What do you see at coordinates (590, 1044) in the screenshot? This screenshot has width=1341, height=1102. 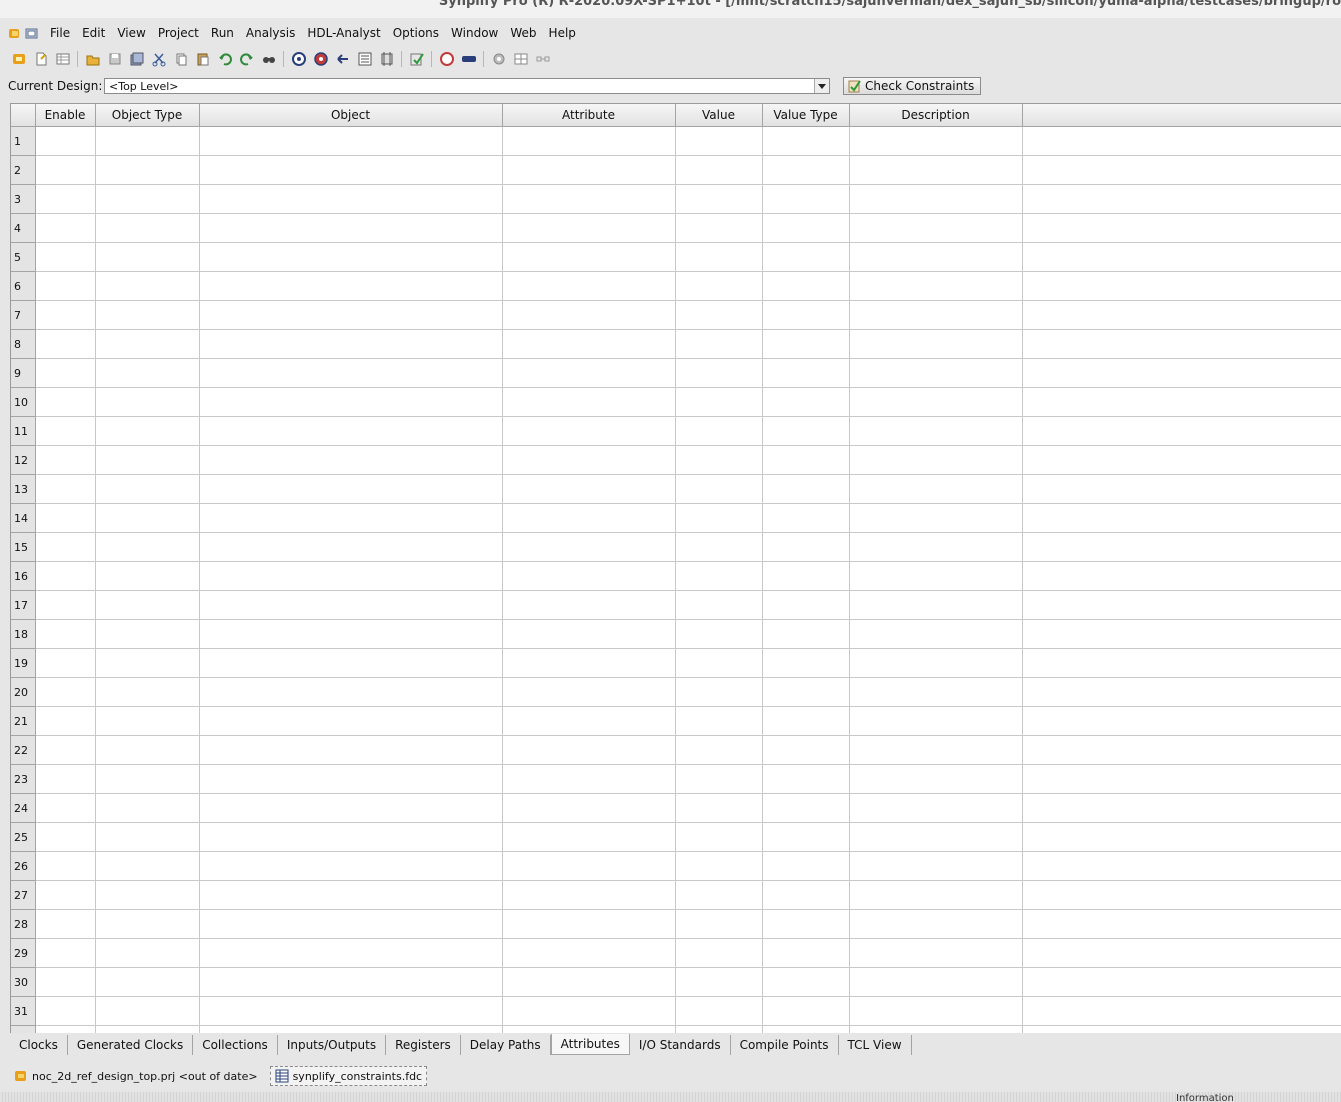 I see `tab-attributes: Attributes` at bounding box center [590, 1044].